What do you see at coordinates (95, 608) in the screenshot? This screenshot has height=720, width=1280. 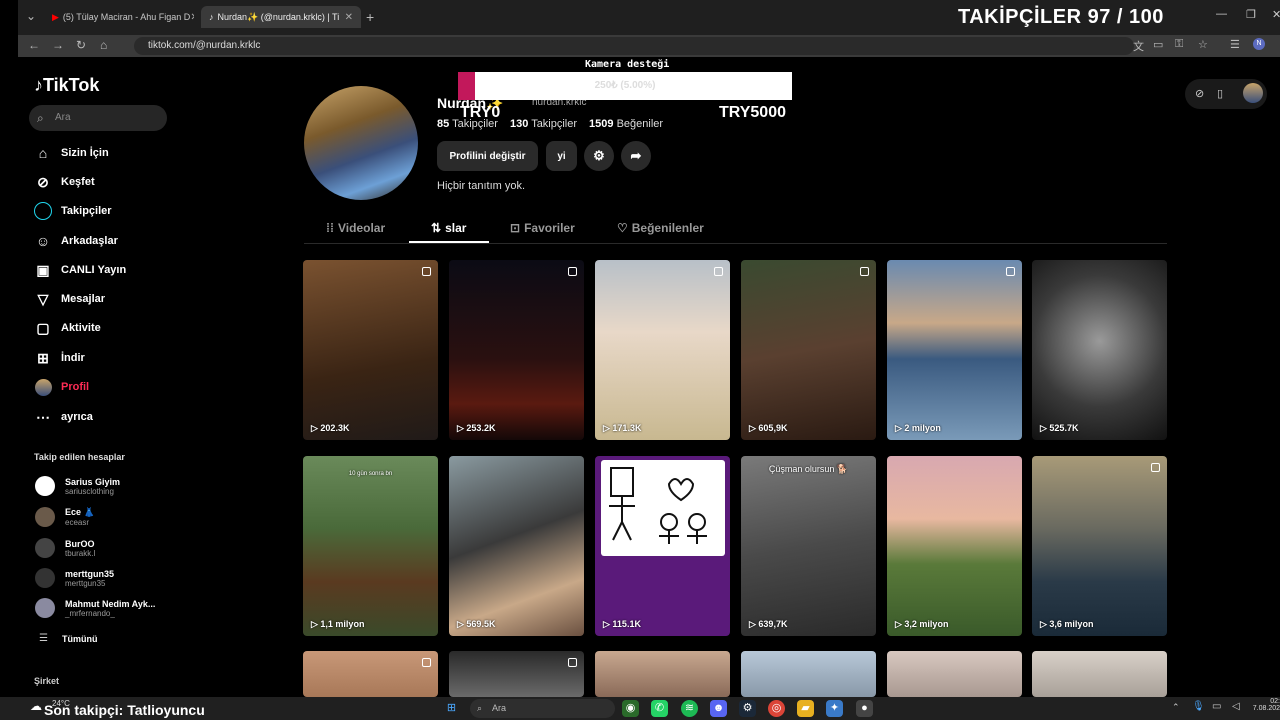 I see `followed-account-item: Mahmut Nedim Ayk... _mrfernando_` at bounding box center [95, 608].